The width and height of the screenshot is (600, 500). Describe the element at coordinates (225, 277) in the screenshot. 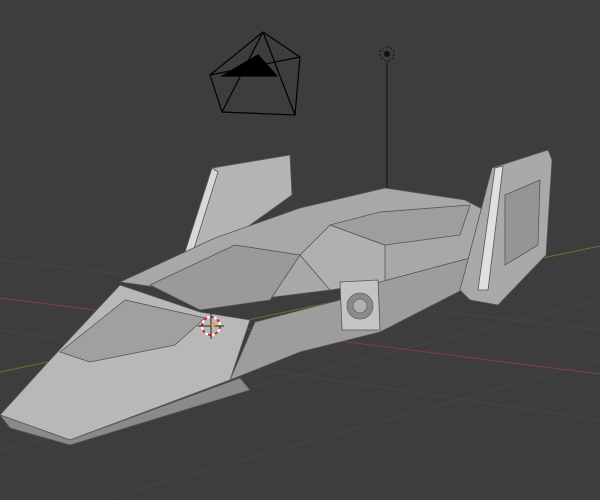

I see `canopy-left` at that location.